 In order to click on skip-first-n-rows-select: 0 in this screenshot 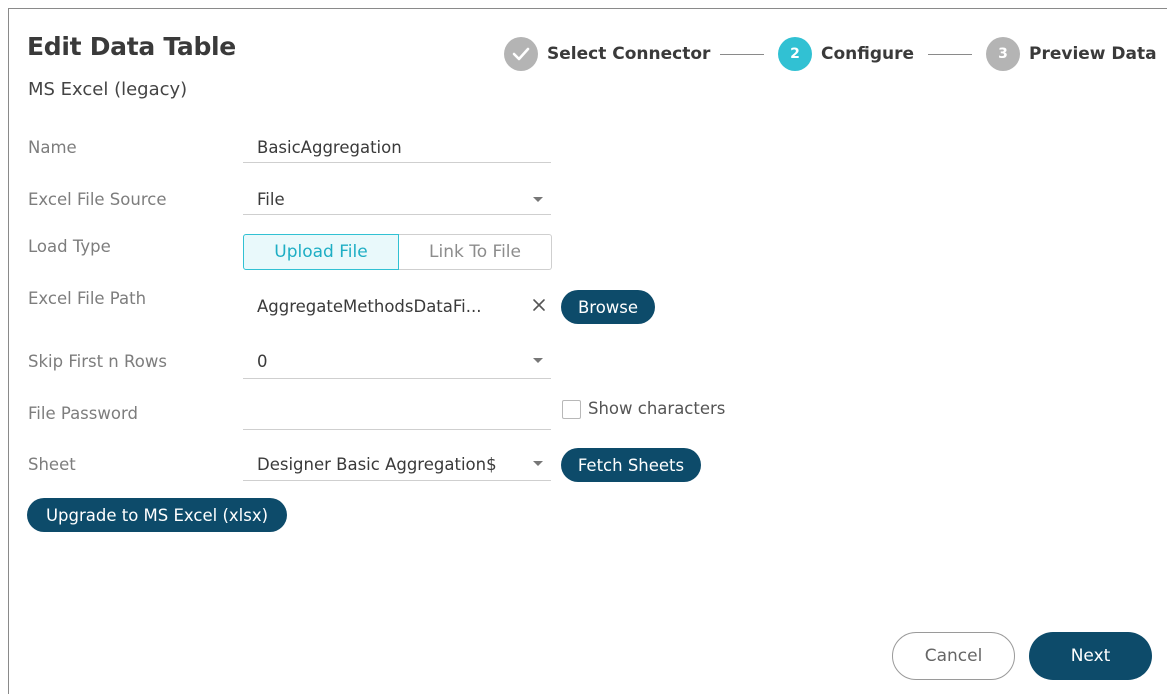, I will do `click(397, 362)`.